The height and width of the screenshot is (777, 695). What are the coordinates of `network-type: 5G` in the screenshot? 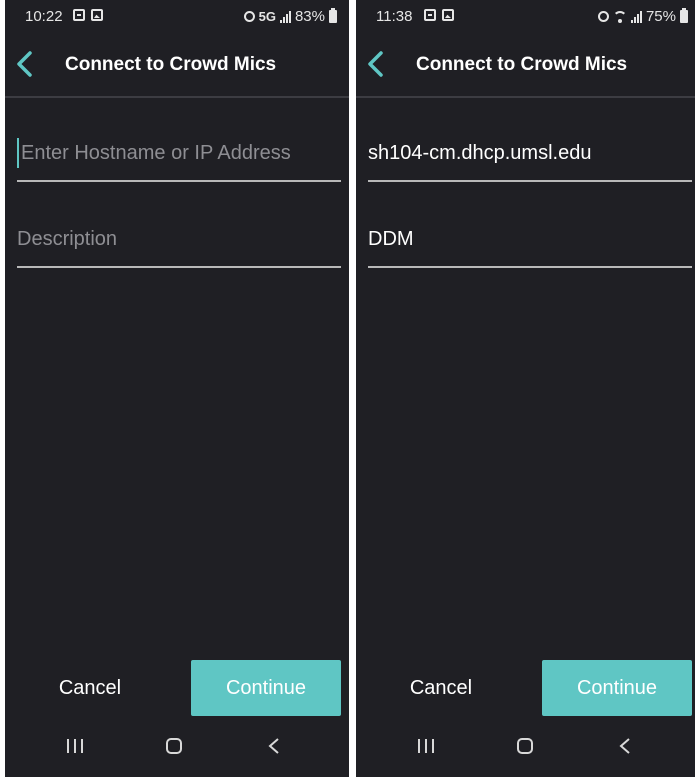 It's located at (267, 16).